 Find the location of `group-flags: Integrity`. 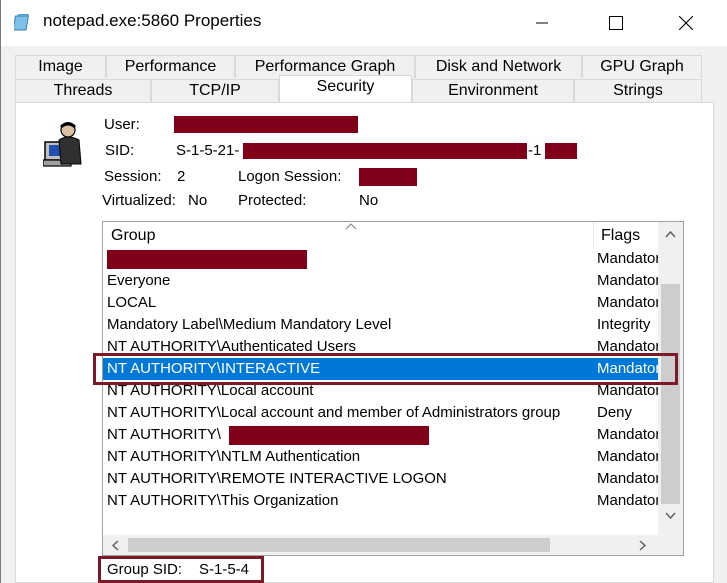

group-flags: Integrity is located at coordinates (624, 324).